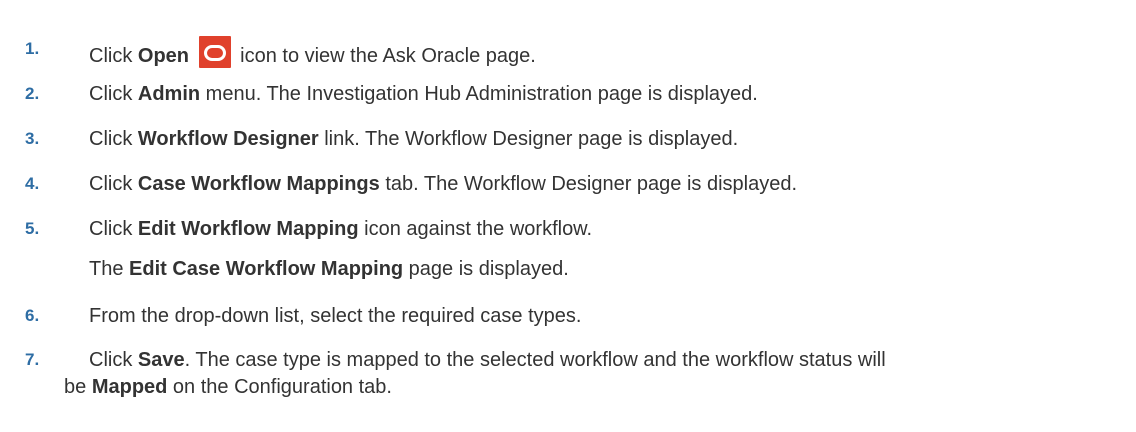 Image resolution: width=1136 pixels, height=432 pixels. Describe the element at coordinates (109, 269) in the screenshot. I see `step-result-pre: The` at that location.